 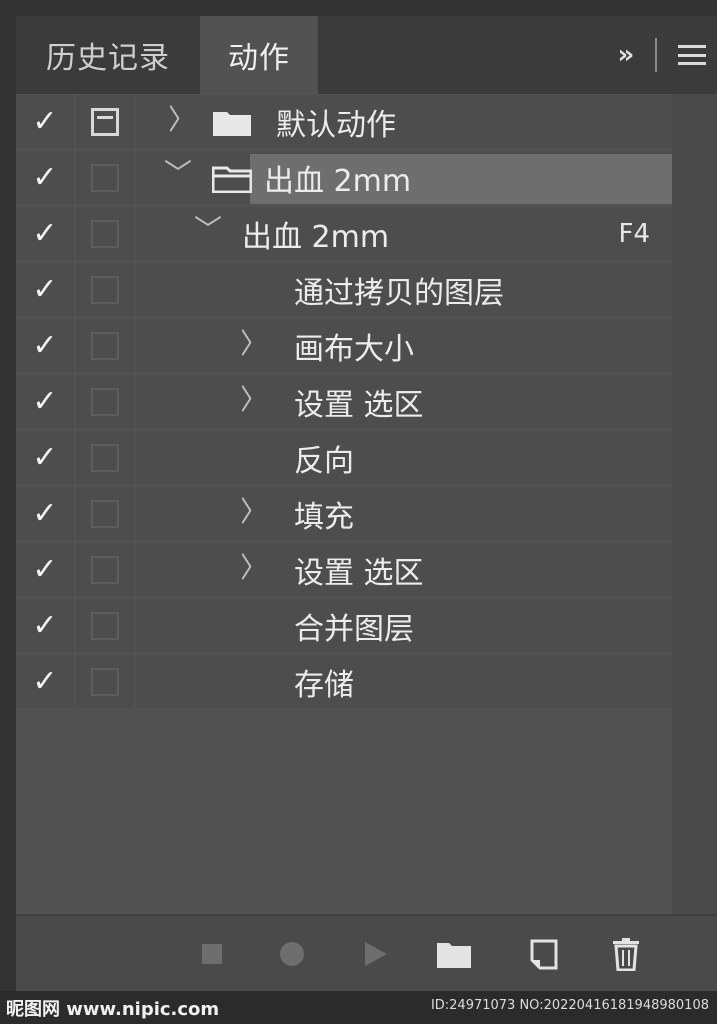 I want to click on watermark-id: ID:24971073 NO:20220416181948980108, so click(x=569, y=1005).